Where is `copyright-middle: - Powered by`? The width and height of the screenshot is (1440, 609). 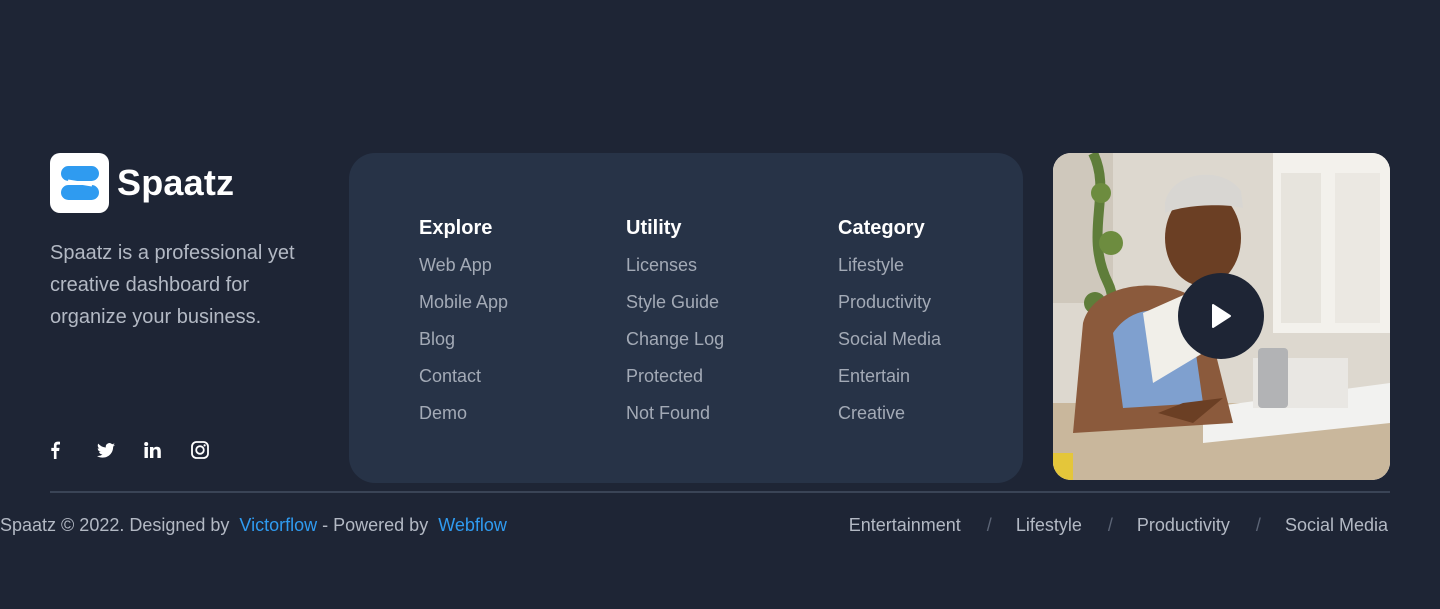 copyright-middle: - Powered by is located at coordinates (375, 525).